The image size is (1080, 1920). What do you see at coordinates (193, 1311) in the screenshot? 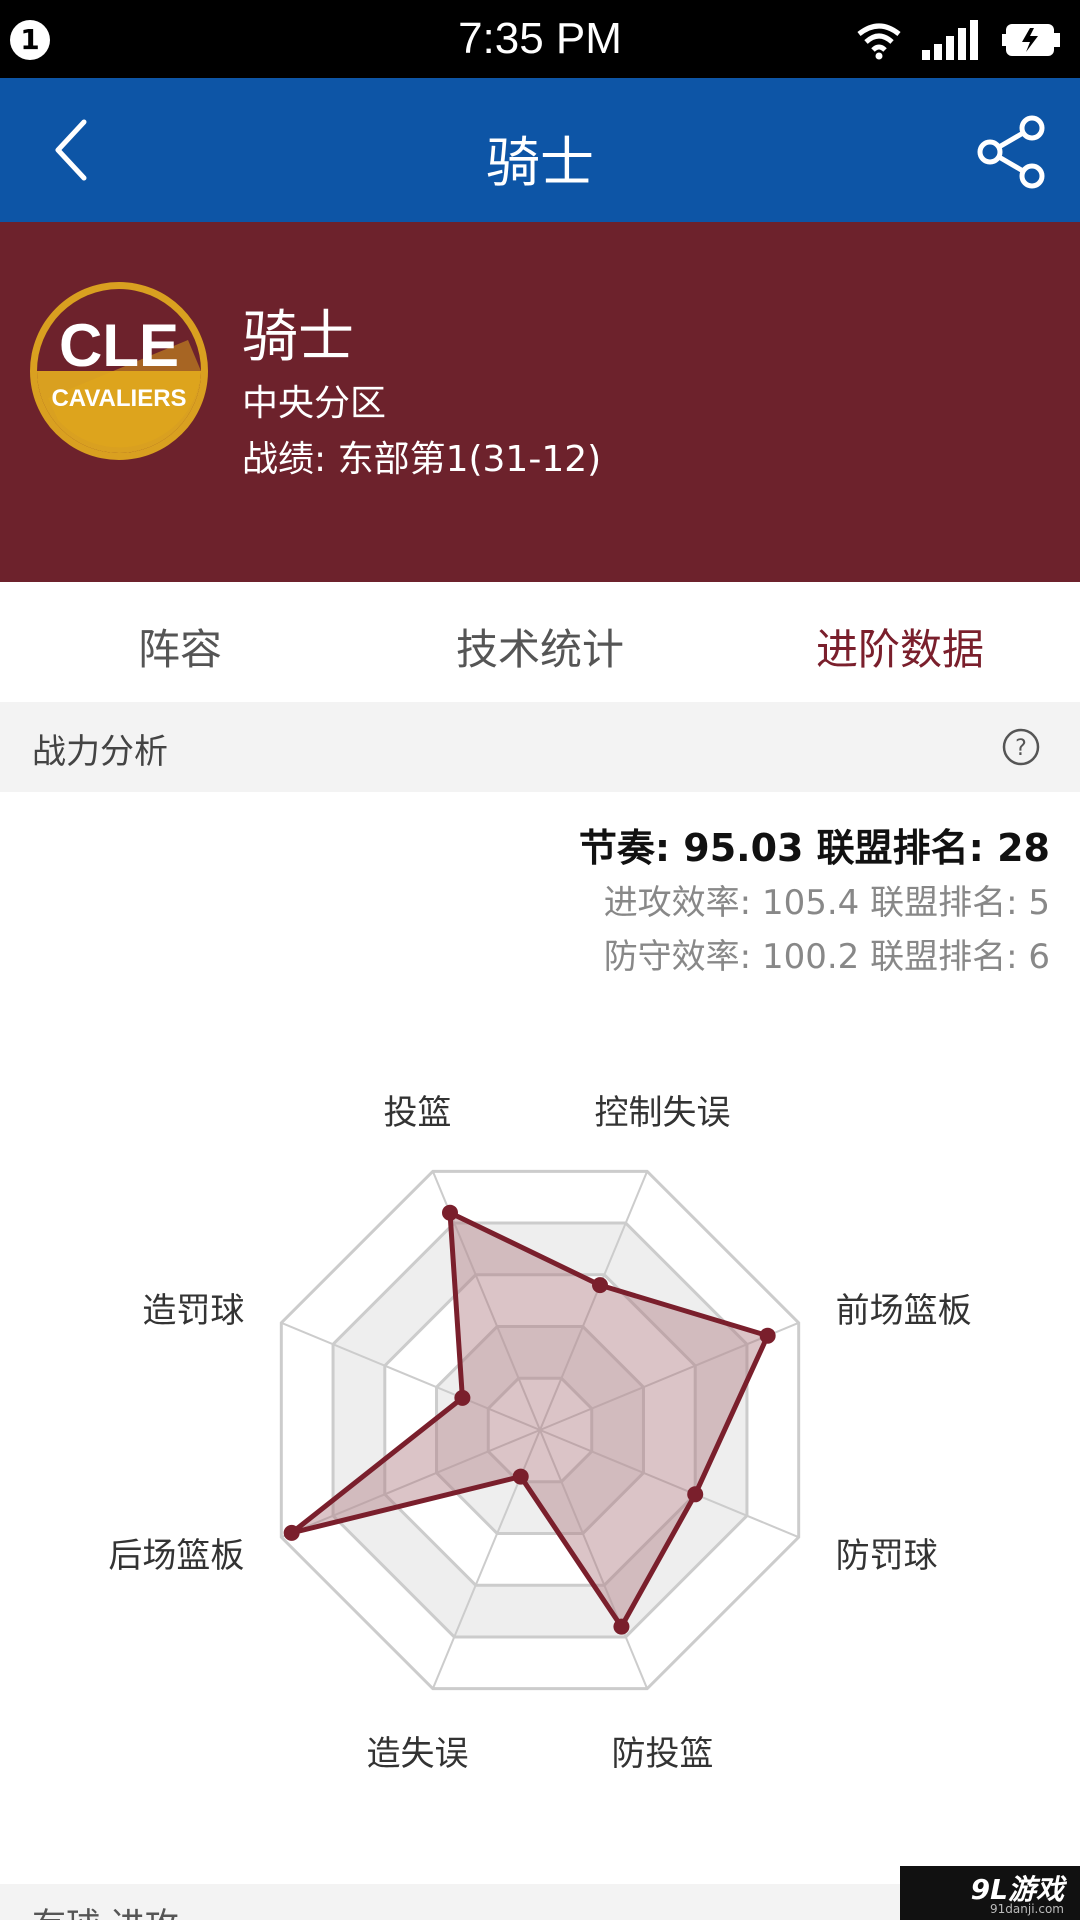
I see `radar-axis-label: 造罚球` at bounding box center [193, 1311].